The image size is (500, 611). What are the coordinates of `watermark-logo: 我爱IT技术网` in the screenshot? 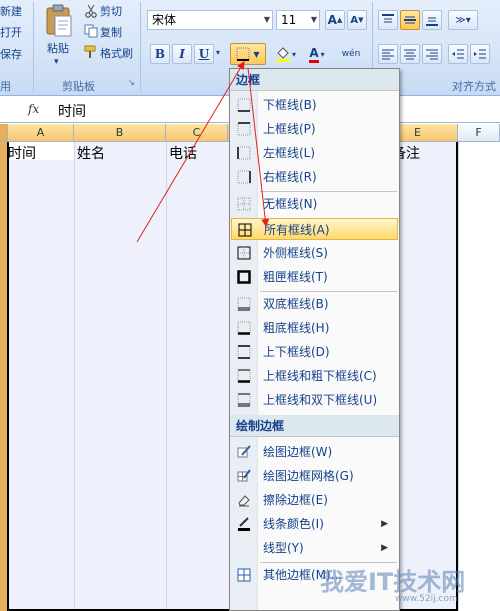 It's located at (393, 582).